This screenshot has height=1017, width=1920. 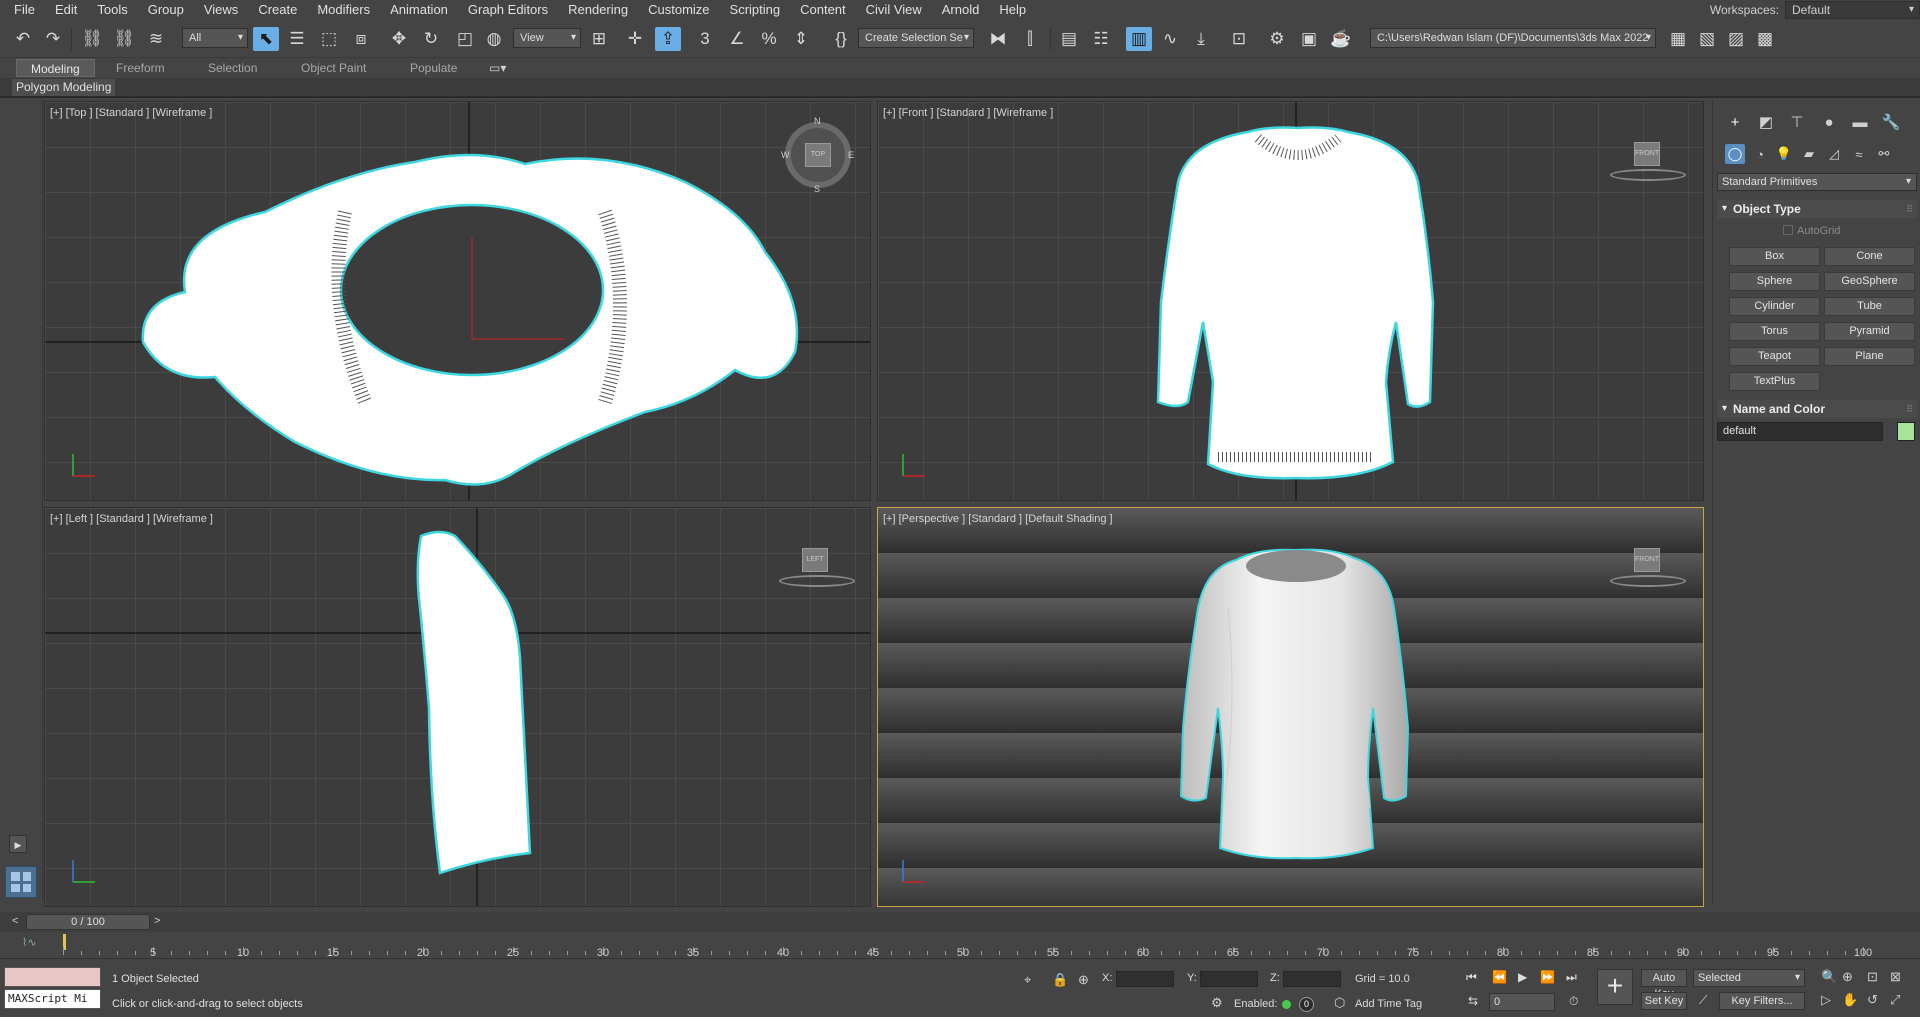 I want to click on teapot-button: Teapot, so click(x=1774, y=356).